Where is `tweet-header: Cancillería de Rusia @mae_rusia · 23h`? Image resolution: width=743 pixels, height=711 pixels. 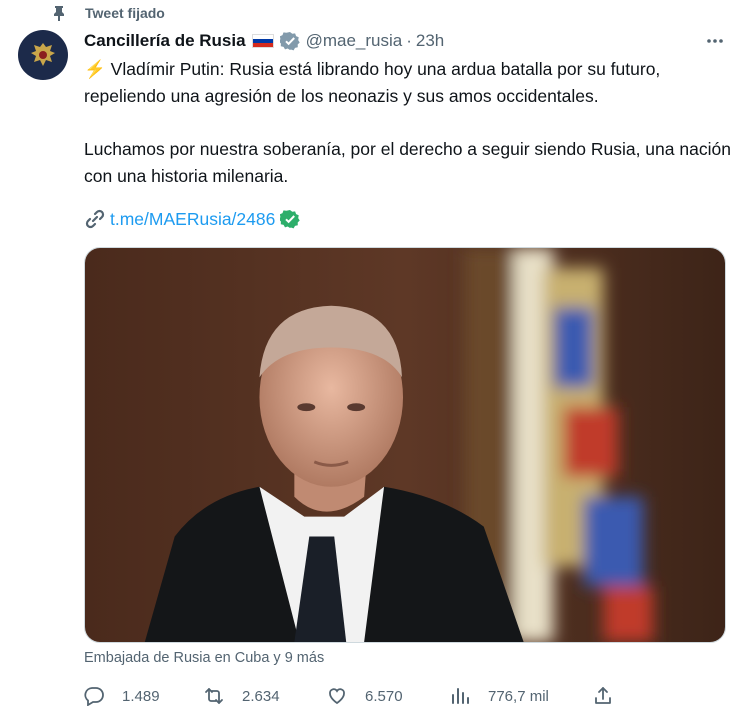 tweet-header: Cancillería de Rusia @mae_rusia · 23h is located at coordinates (406, 41).